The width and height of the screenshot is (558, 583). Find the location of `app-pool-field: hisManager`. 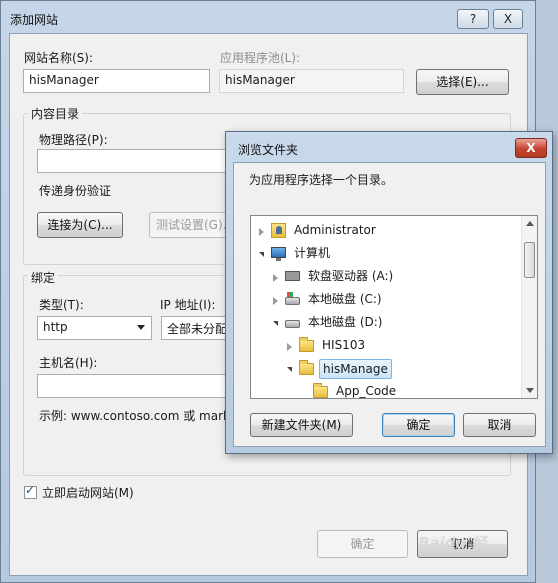

app-pool-field: hisManager is located at coordinates (311, 81).